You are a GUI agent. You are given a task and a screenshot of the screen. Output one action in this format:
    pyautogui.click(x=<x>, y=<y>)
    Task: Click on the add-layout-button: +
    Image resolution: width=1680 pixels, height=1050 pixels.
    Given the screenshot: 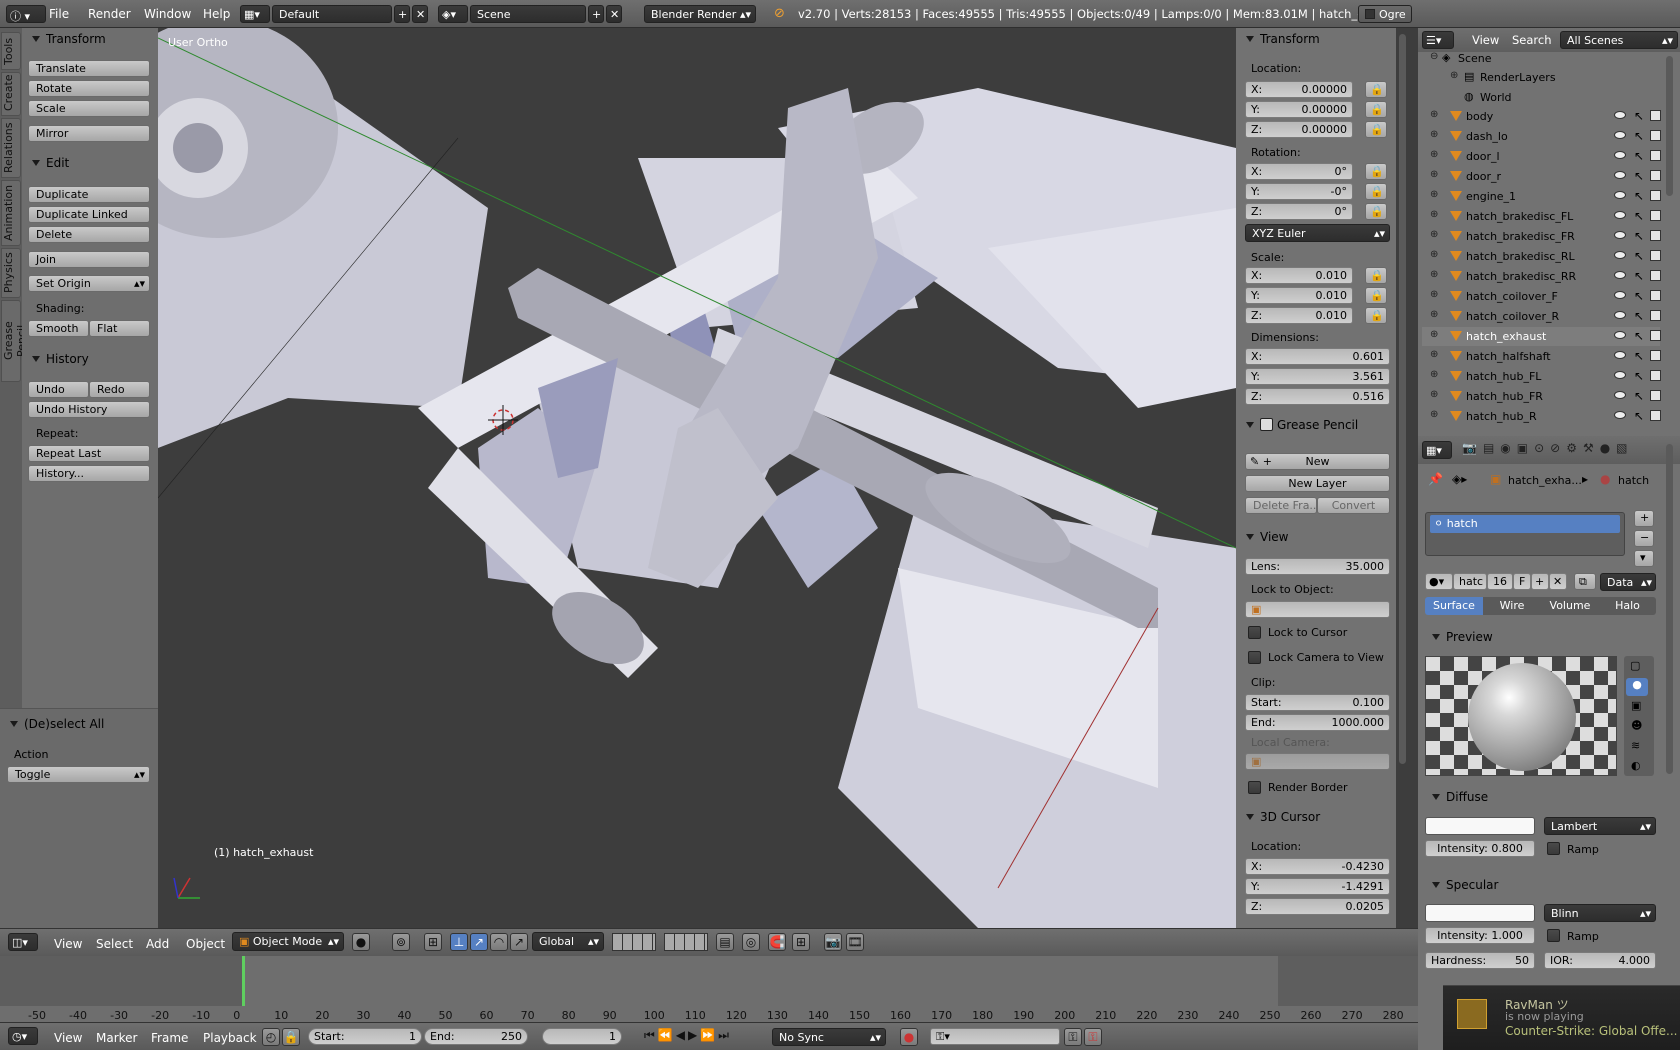 What is the action you would take?
    pyautogui.click(x=402, y=14)
    